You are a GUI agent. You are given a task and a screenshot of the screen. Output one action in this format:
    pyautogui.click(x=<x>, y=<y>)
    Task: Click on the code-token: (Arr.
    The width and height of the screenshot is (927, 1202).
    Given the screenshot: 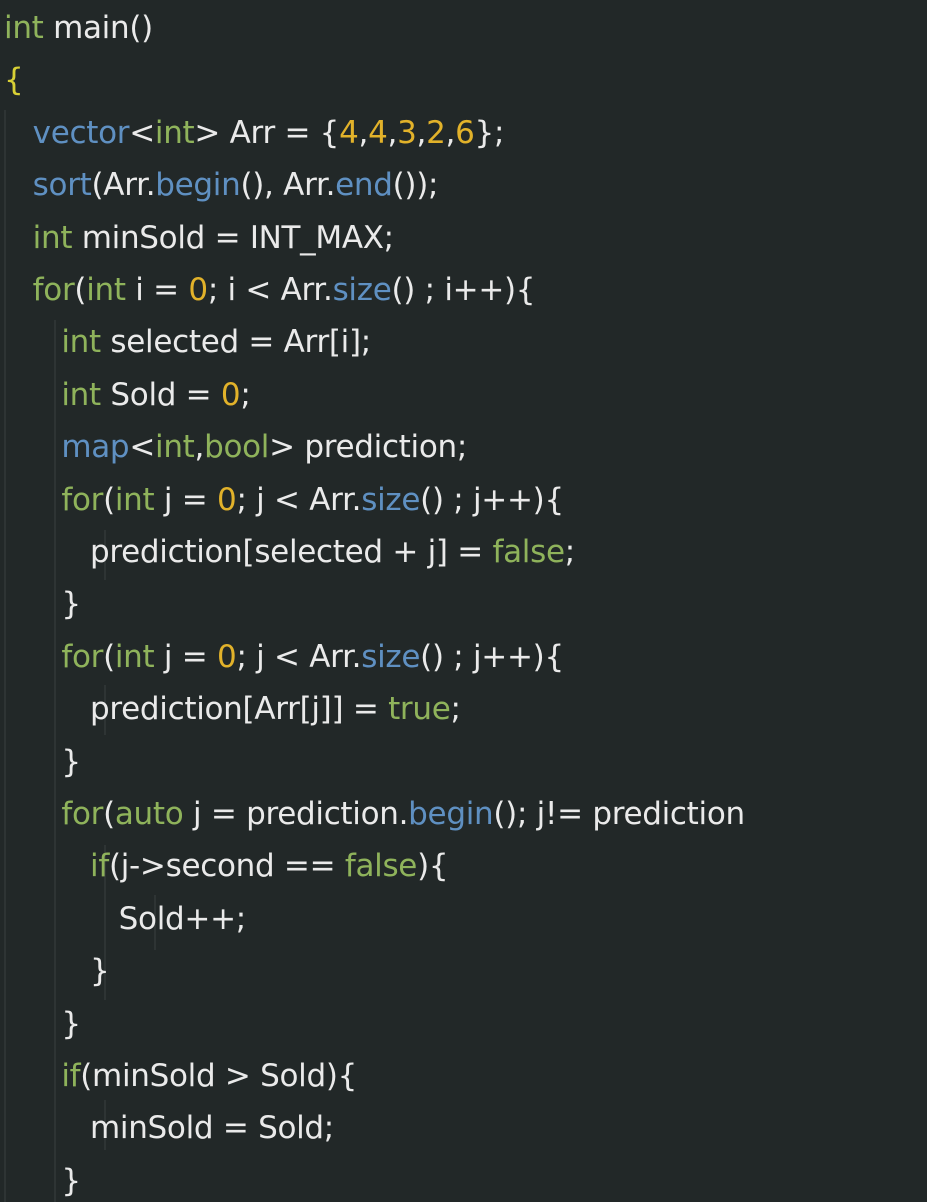 What is the action you would take?
    pyautogui.click(x=123, y=185)
    